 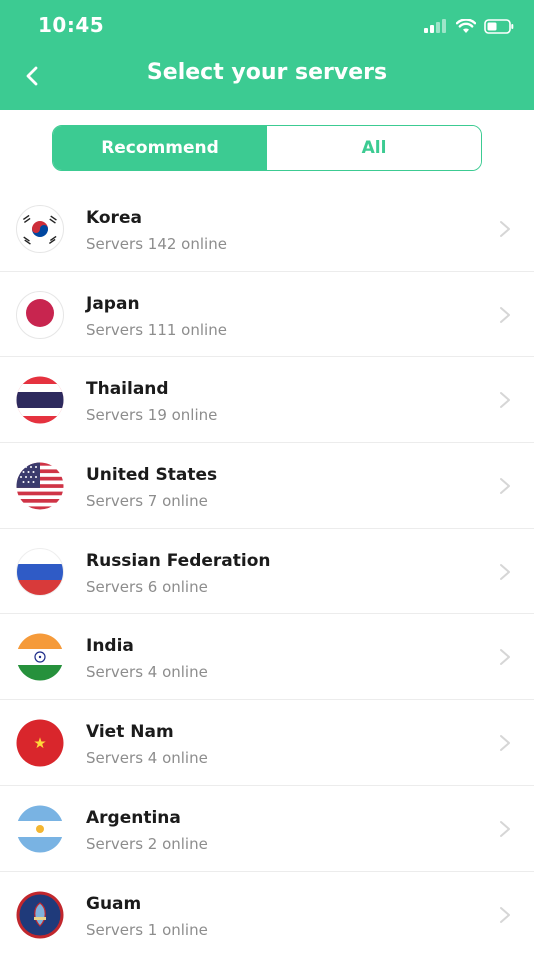 I want to click on argentina-flag-icon, so click(x=40, y=829).